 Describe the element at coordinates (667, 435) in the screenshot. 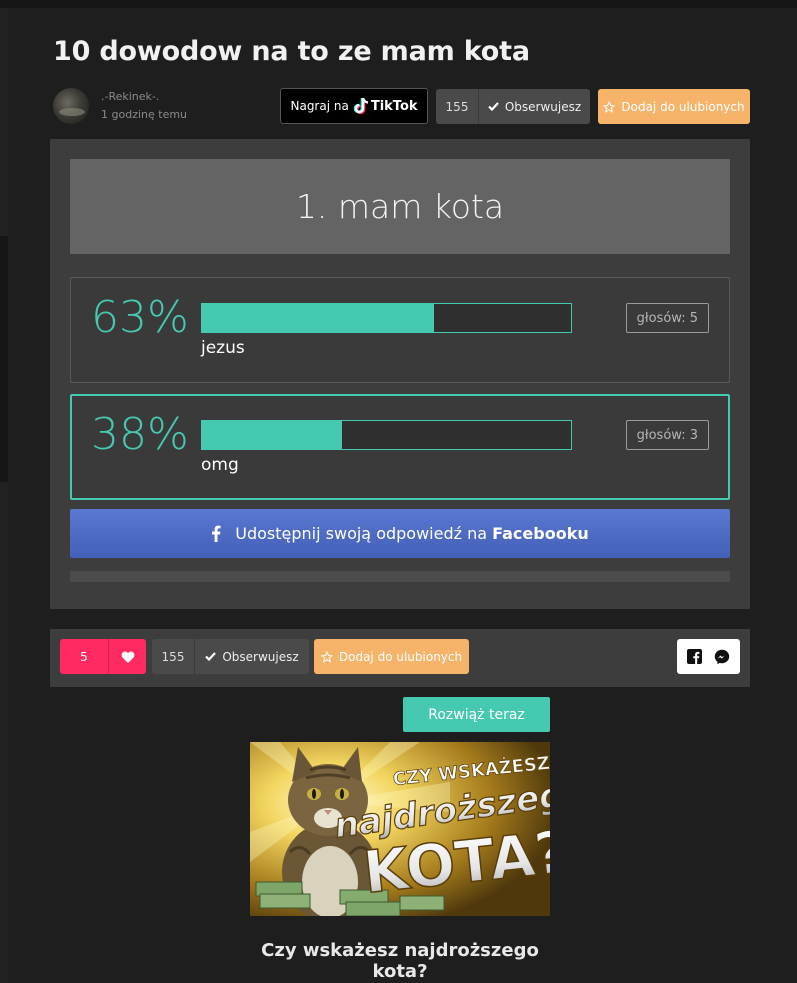

I see `votes-badge: głosów: 3` at that location.